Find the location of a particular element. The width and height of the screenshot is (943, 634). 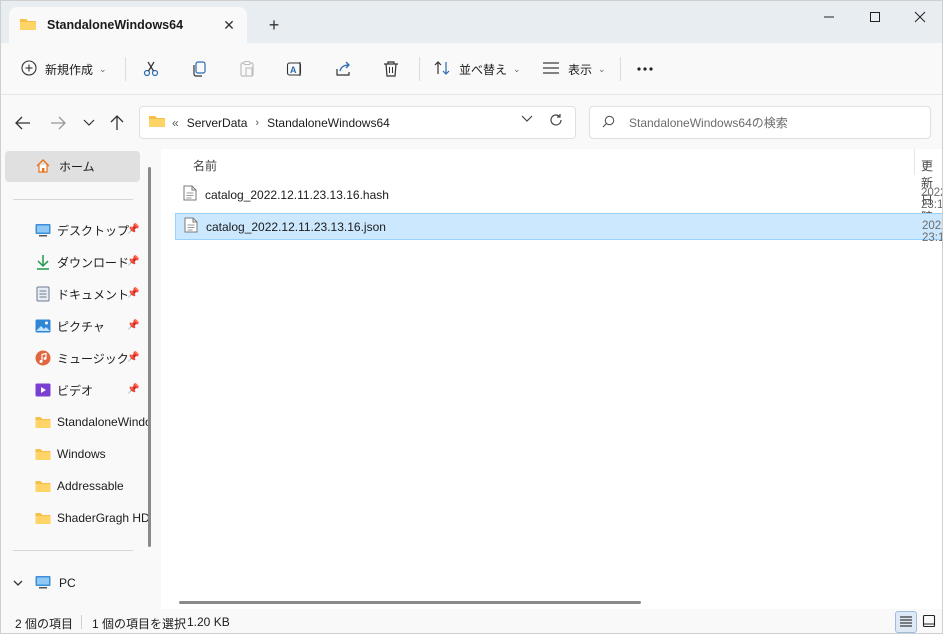

sidebar-item-music: ミュージック 📌 is located at coordinates (76, 358).